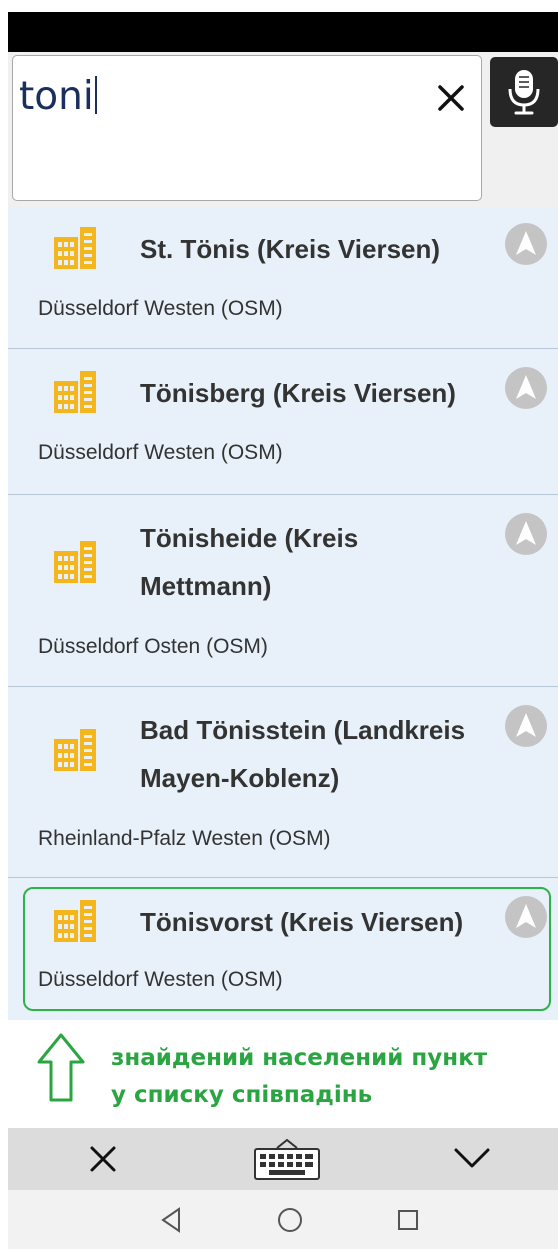  Describe the element at coordinates (290, 249) in the screenshot. I see `result-title: St. Tönis (Kreis Viersen)` at that location.